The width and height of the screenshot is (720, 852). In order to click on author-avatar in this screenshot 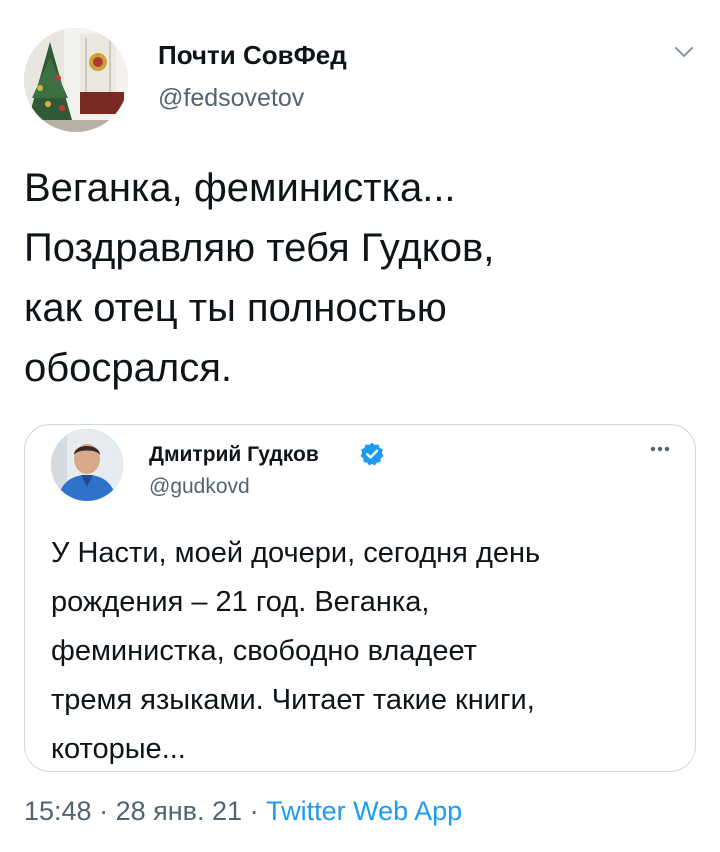, I will do `click(76, 80)`.